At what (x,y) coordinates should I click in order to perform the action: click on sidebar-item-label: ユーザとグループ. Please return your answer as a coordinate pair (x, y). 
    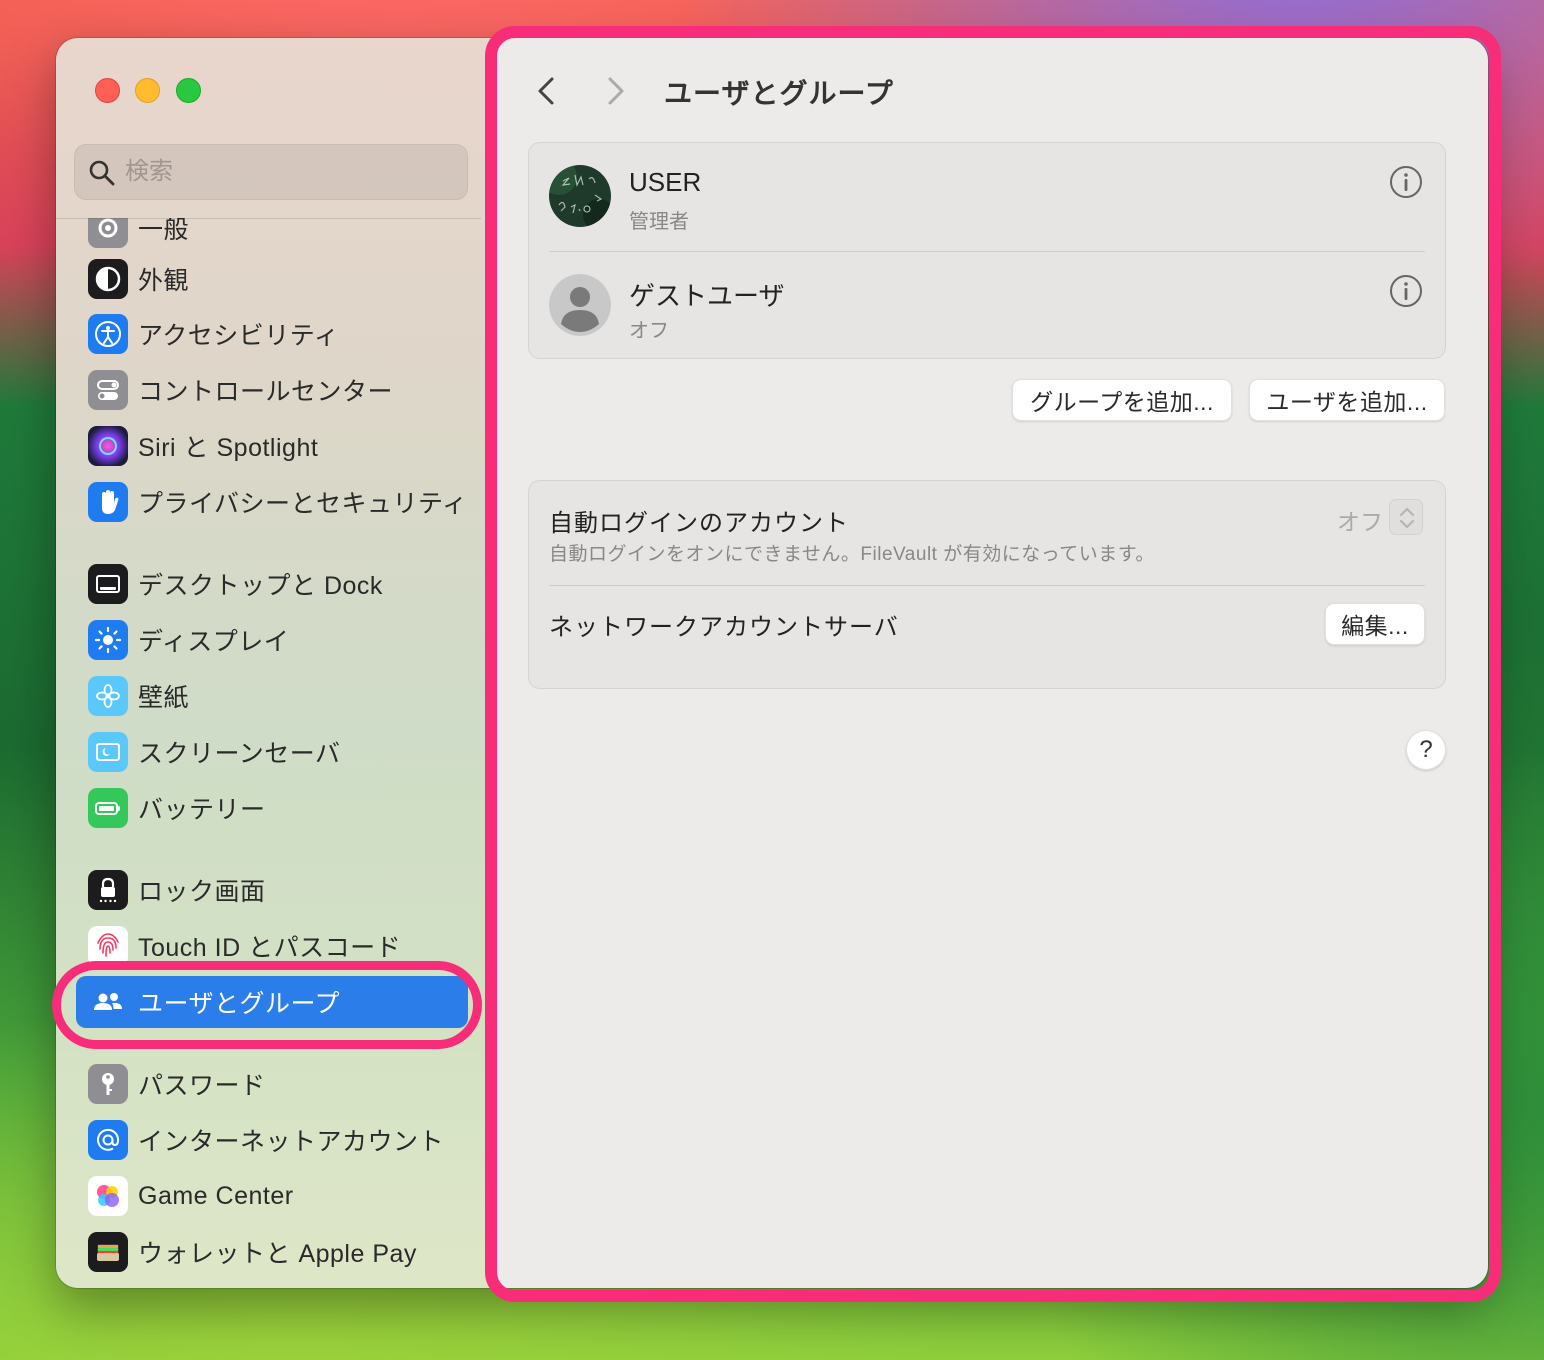
    Looking at the image, I should click on (239, 1004).